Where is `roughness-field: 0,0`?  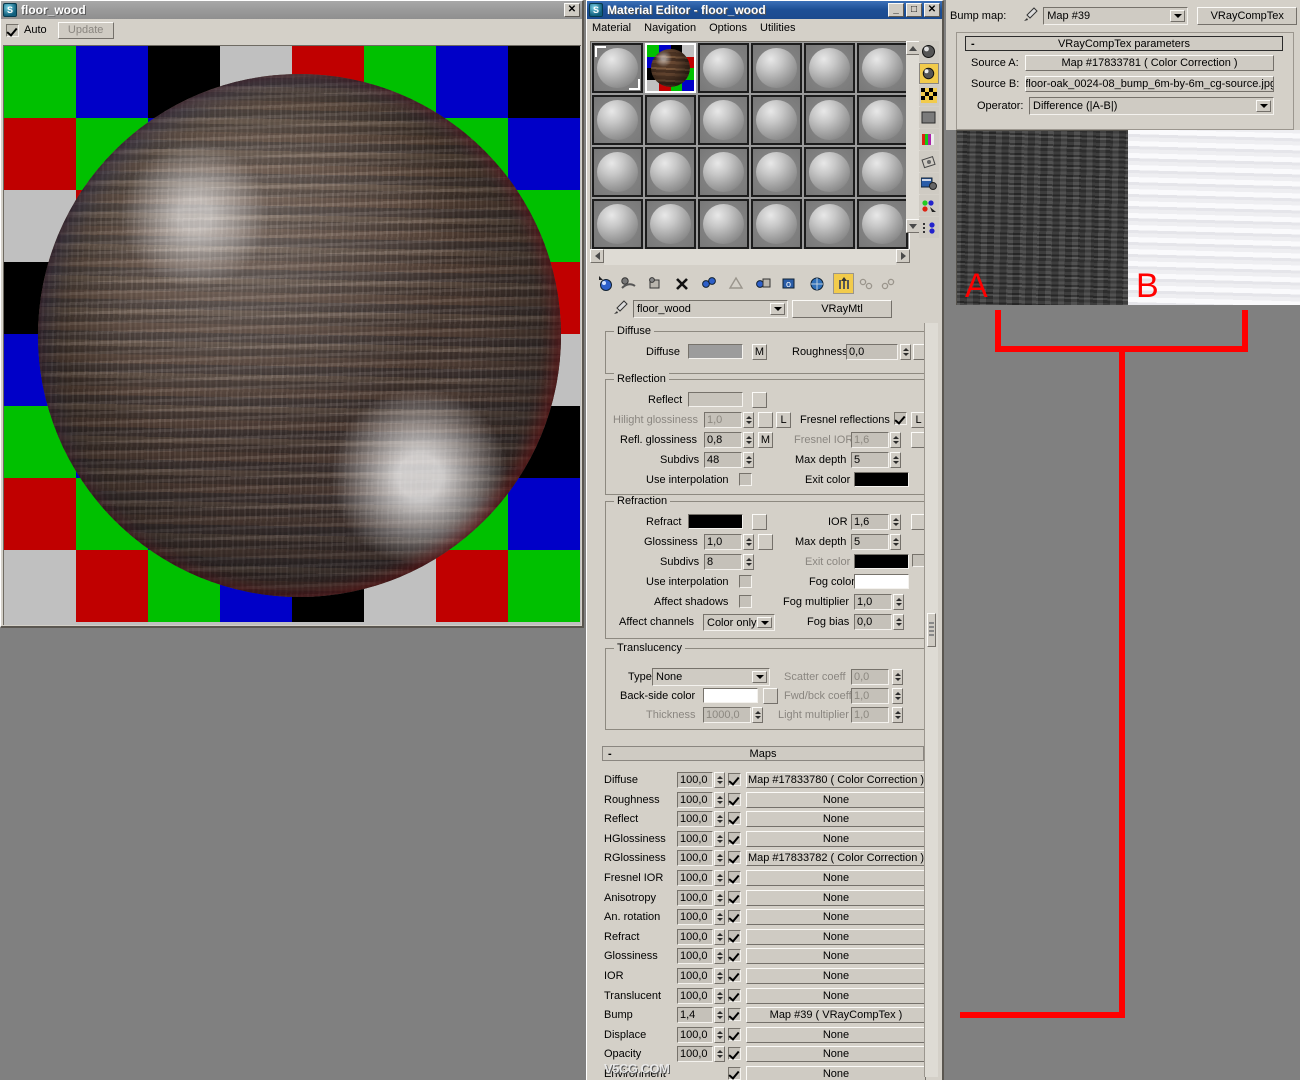
roughness-field: 0,0 is located at coordinates (872, 352).